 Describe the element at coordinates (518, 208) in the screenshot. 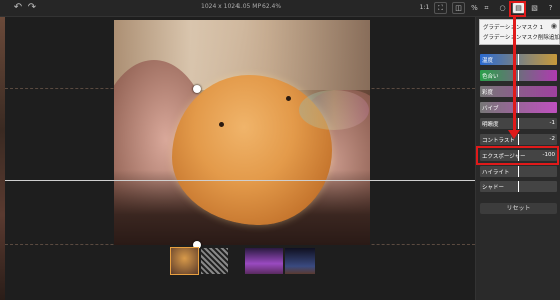

I see `reset-button: リセット` at that location.